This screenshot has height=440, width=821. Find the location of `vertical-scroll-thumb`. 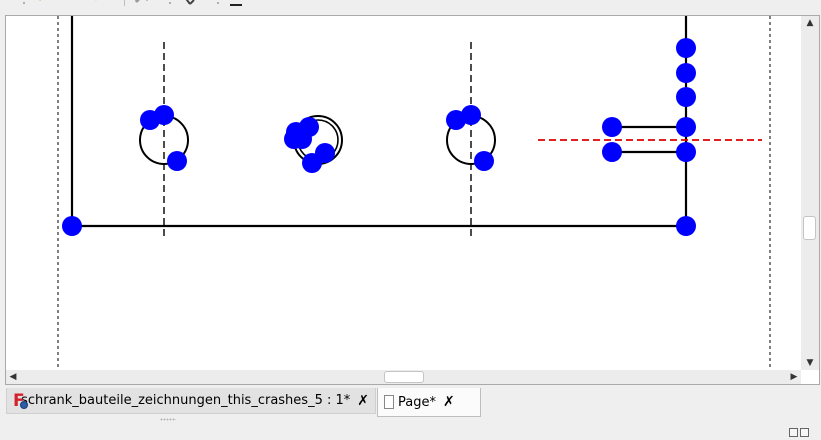

vertical-scroll-thumb is located at coordinates (809, 228).